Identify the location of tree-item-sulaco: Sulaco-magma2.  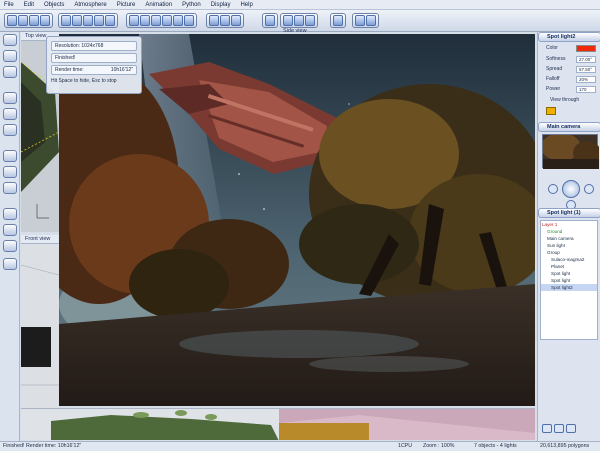
(569, 259).